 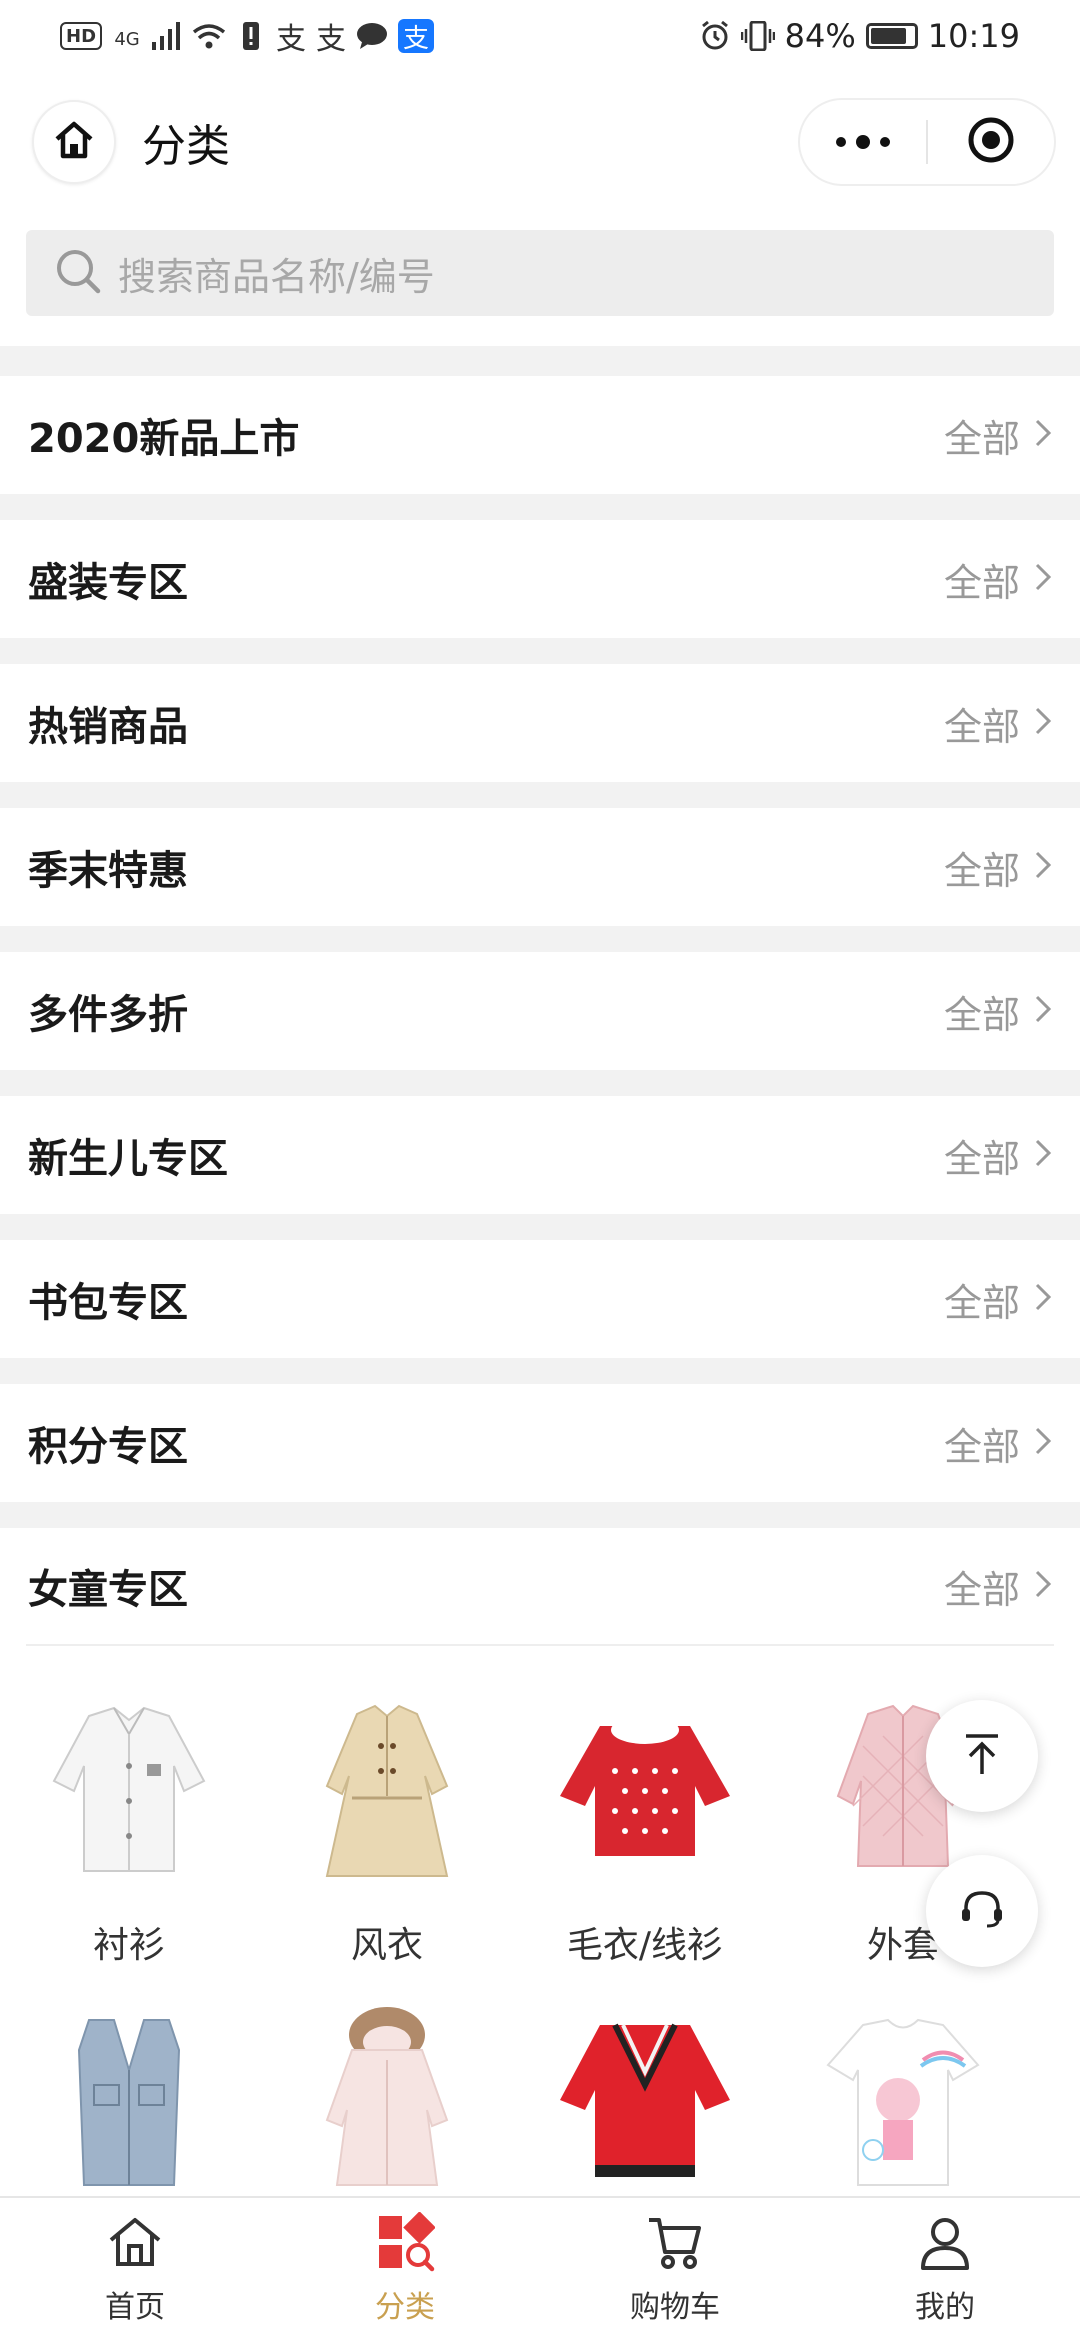 I want to click on arrow-up-icon, so click(x=982, y=1756).